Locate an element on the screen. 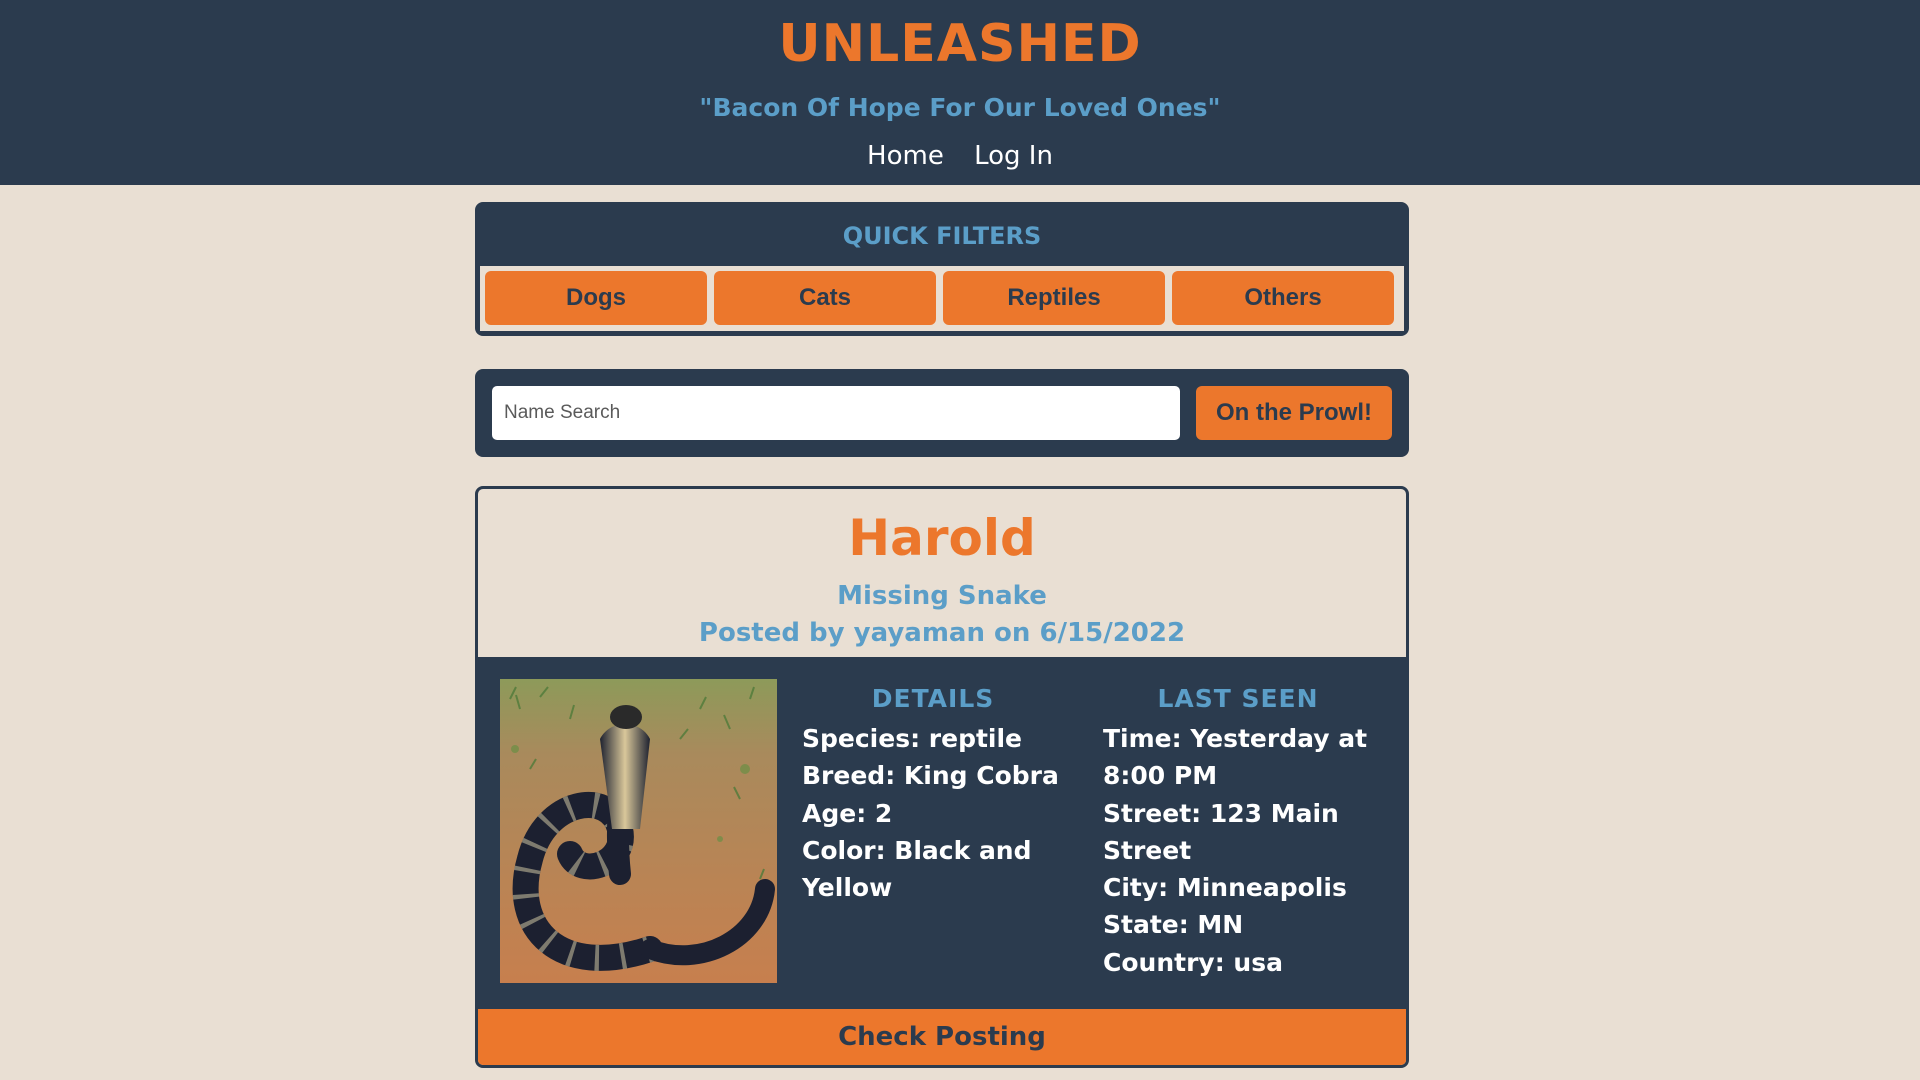 The image size is (1920, 1080). last-seen-city: City: Minneapolis is located at coordinates (1225, 888).